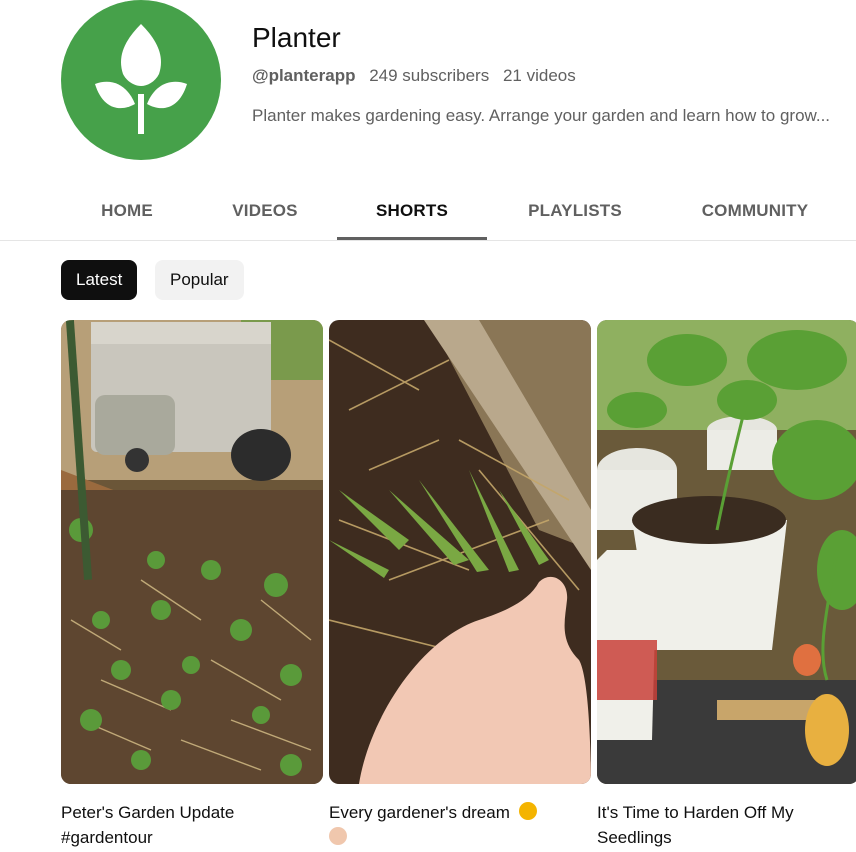 This screenshot has height=852, width=856. I want to click on channel-avatar, so click(141, 80).